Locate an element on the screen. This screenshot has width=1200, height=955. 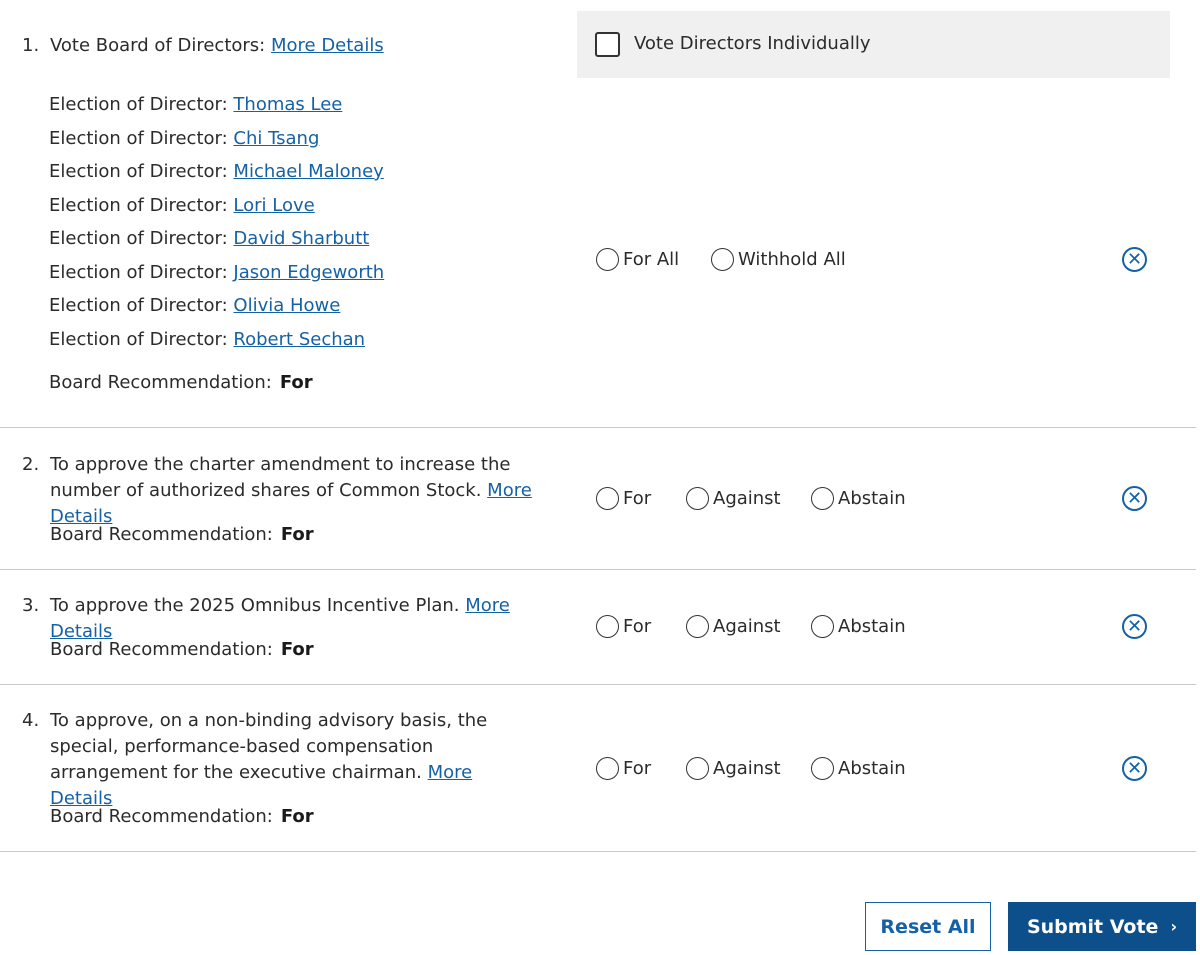
director-election-item: Election of Director: Robert Sechan is located at coordinates (207, 339).